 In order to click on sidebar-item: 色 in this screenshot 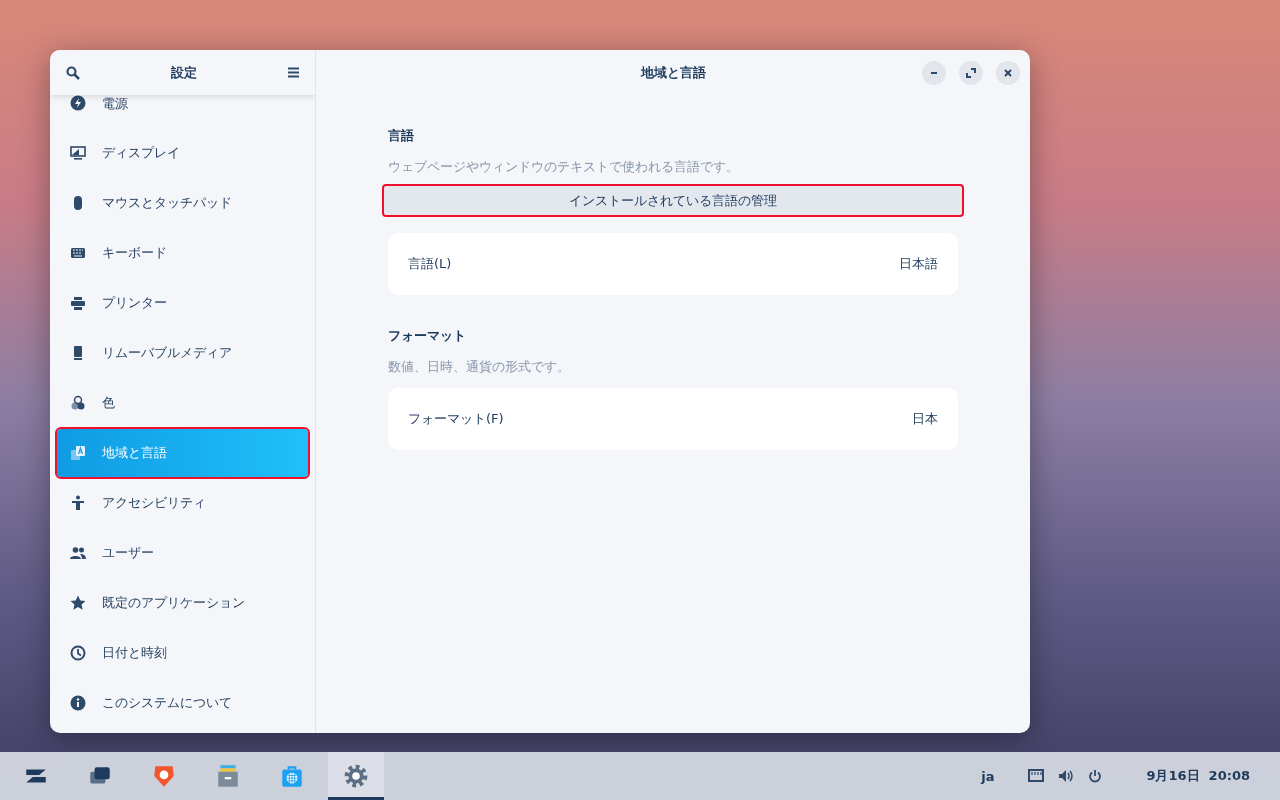, I will do `click(182, 403)`.